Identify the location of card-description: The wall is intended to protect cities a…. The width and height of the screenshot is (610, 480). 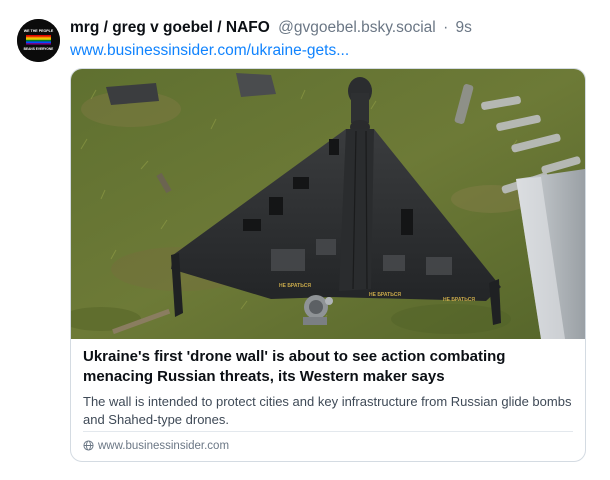
(327, 410).